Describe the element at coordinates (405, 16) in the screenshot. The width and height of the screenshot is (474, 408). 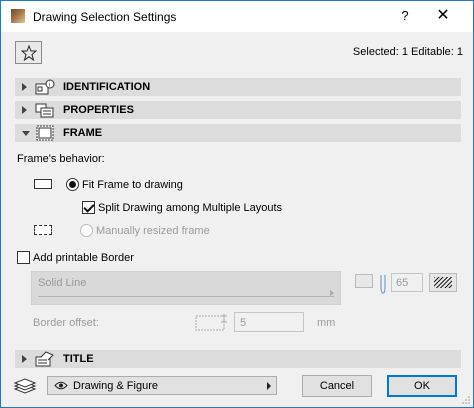
I see `help-button: ?` at that location.